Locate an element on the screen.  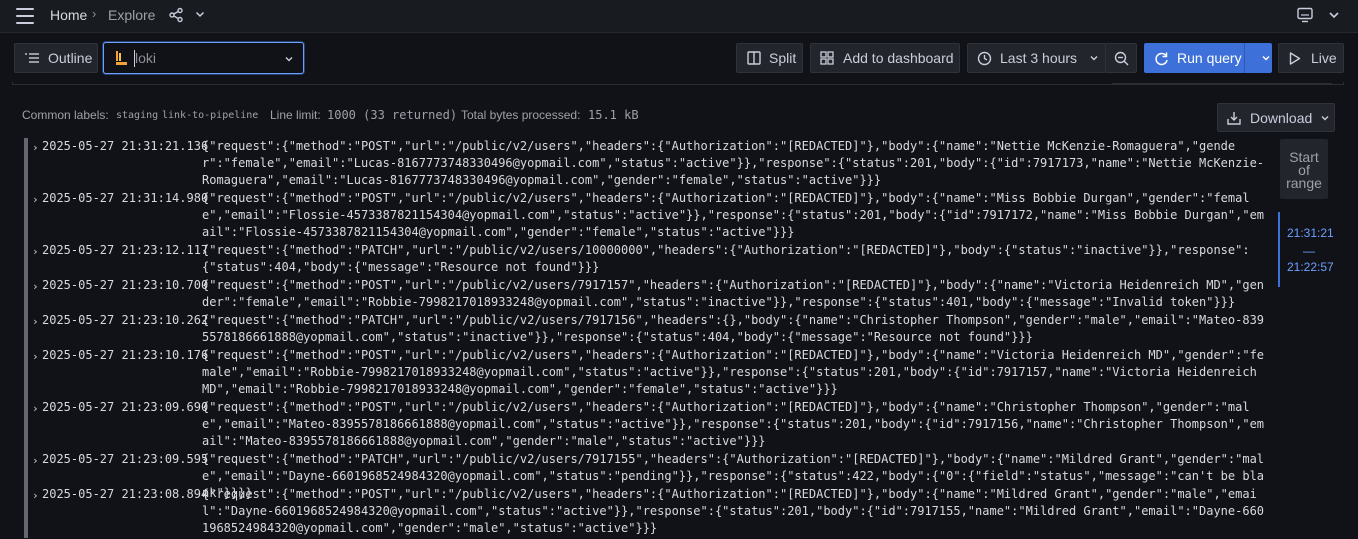
run-query-divider is located at coordinates (1244, 58).